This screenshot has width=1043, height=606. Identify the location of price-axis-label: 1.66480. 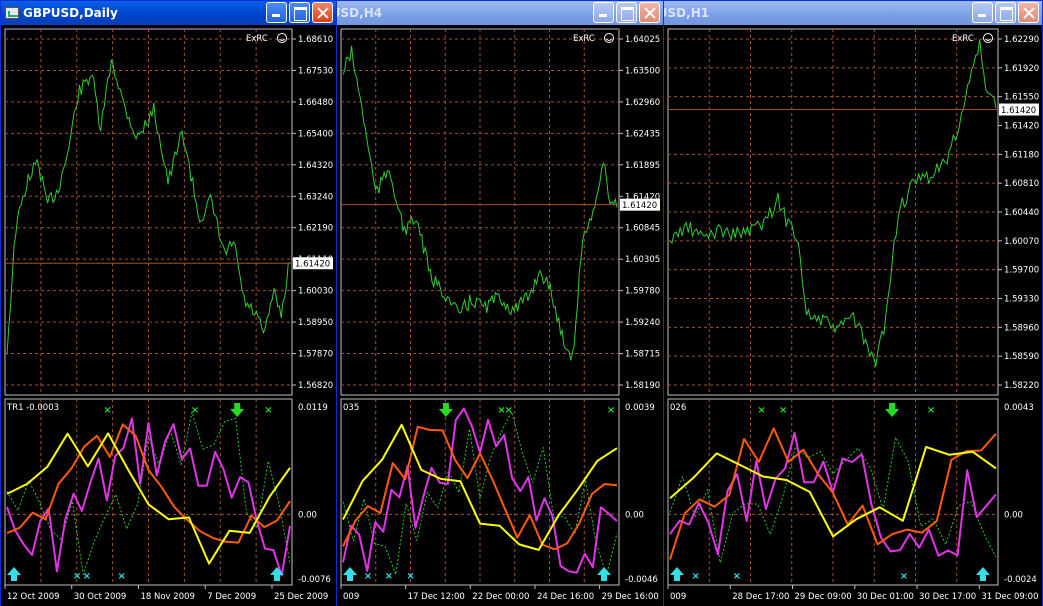
(315, 103).